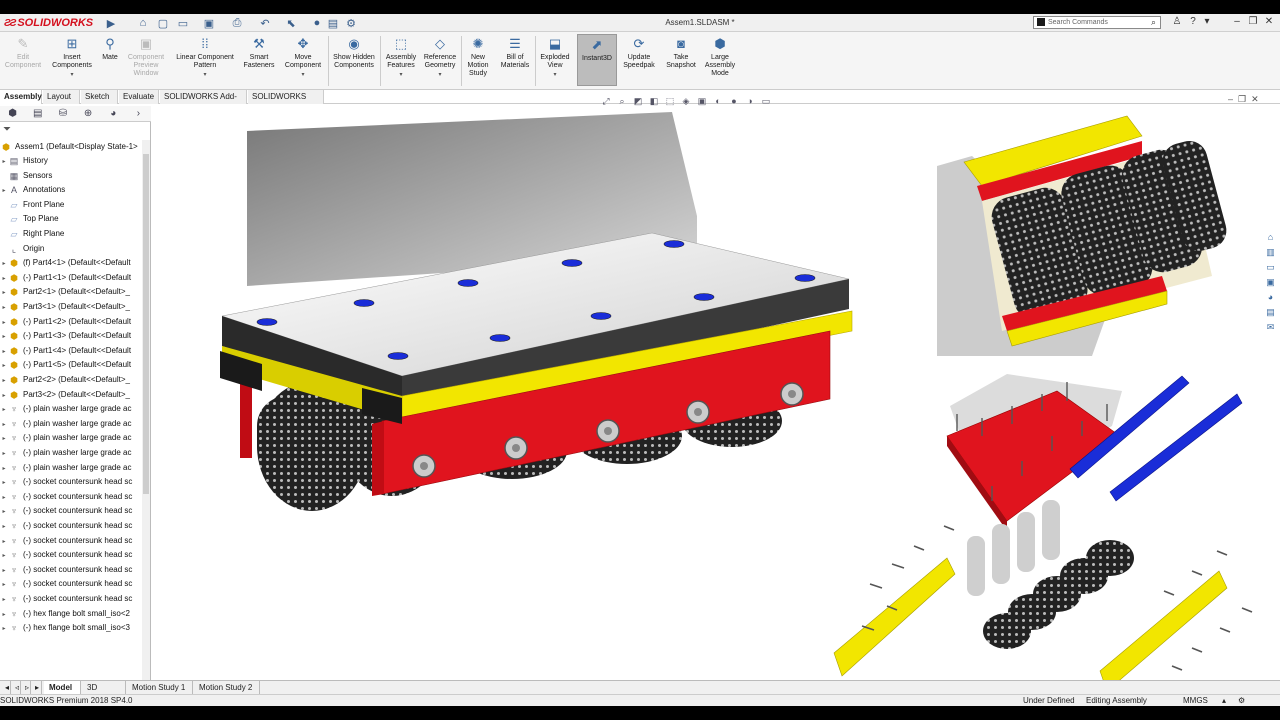  What do you see at coordinates (720, 57) in the screenshot?
I see `large-assembly-mode-button: ⬢ Large Assembly Mode` at bounding box center [720, 57].